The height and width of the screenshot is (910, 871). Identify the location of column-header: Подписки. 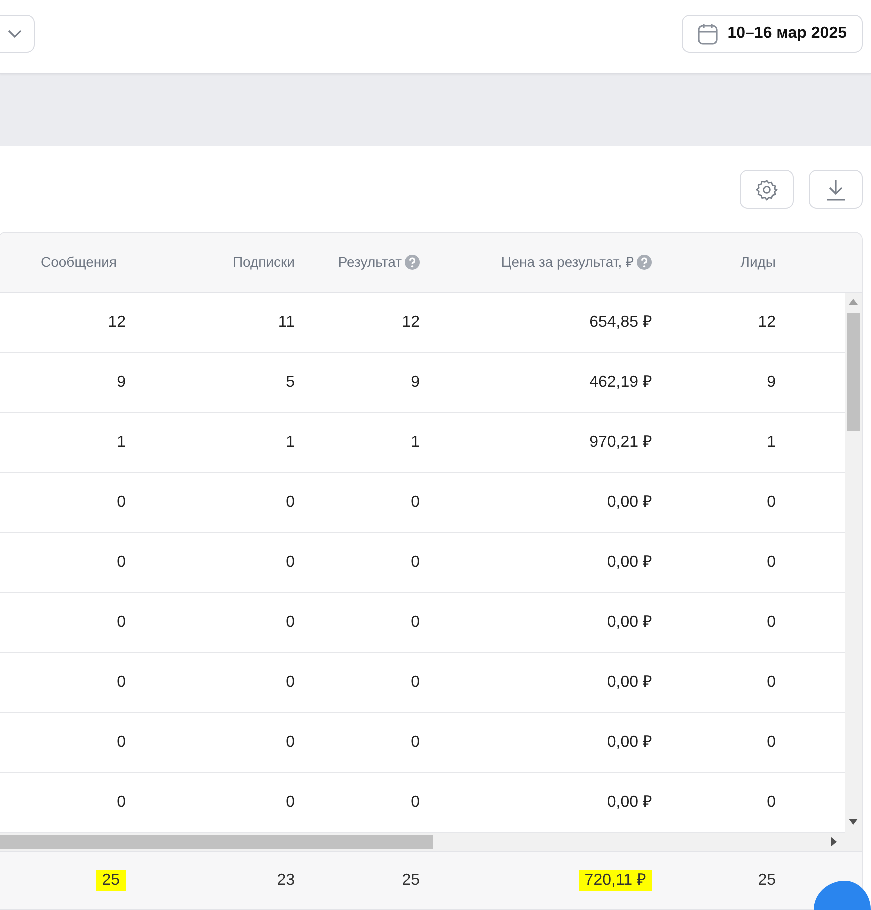
(263, 262).